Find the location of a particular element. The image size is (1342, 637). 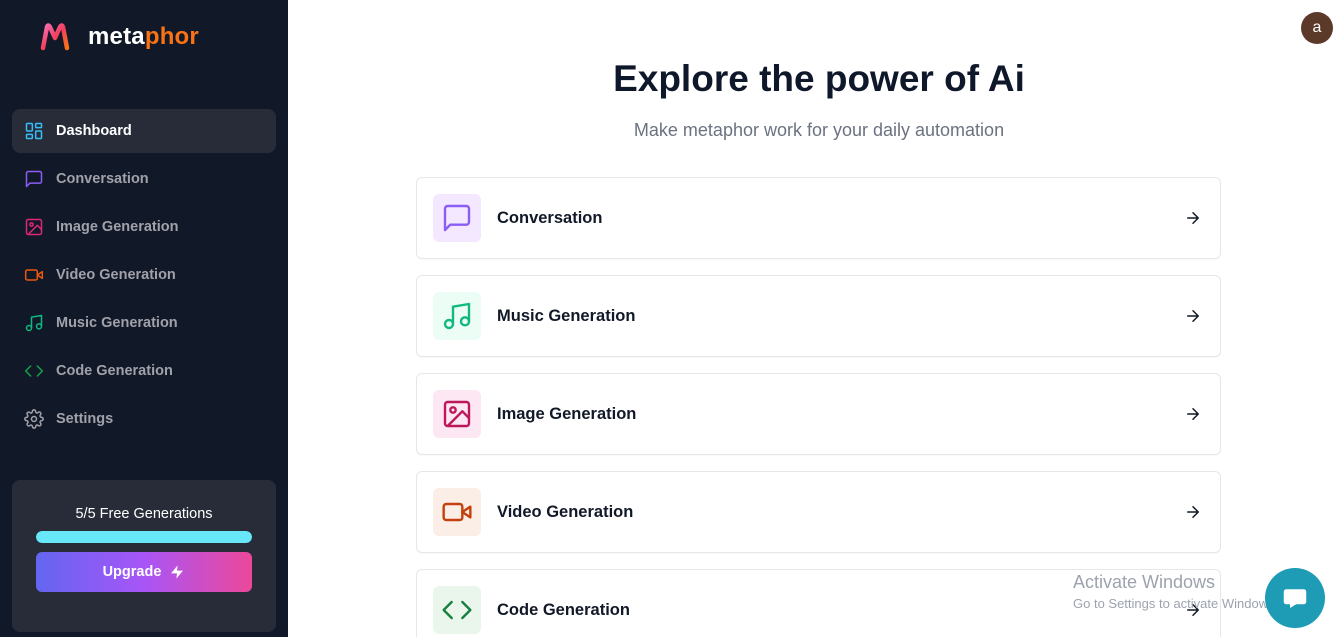

sidebar-item-conversation: Conversation is located at coordinates (144, 179).